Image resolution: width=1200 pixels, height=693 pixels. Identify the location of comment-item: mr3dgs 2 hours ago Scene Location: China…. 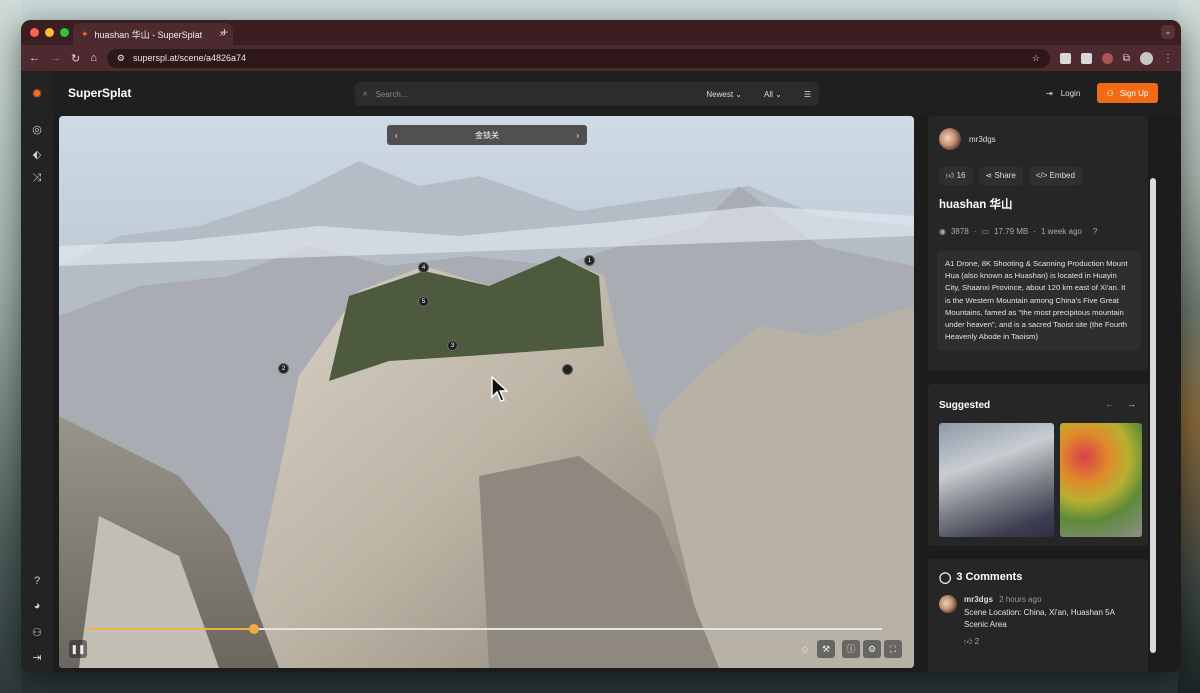
(1036, 621).